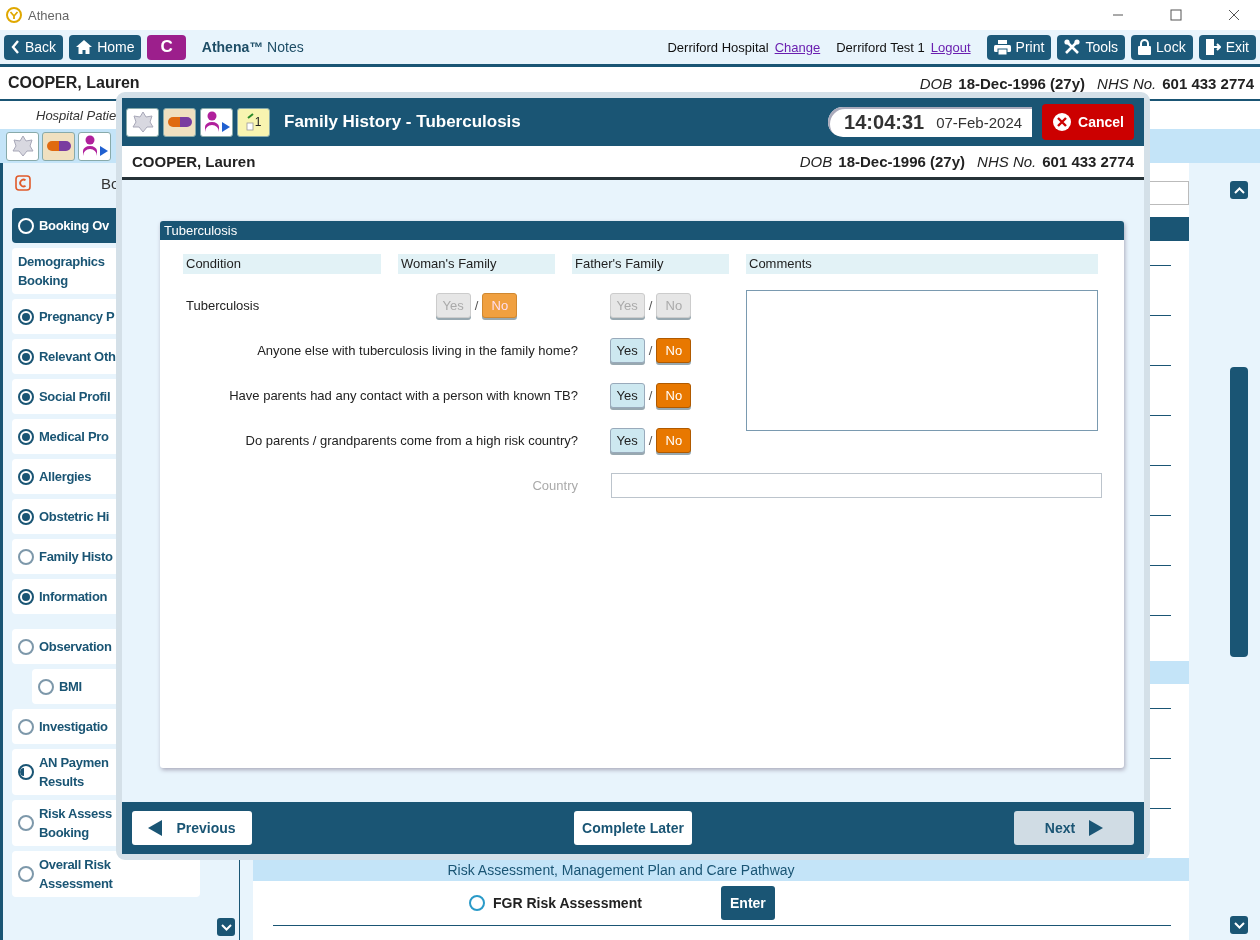 The width and height of the screenshot is (1260, 940). I want to click on calendar-tool-button: 1, so click(253, 122).